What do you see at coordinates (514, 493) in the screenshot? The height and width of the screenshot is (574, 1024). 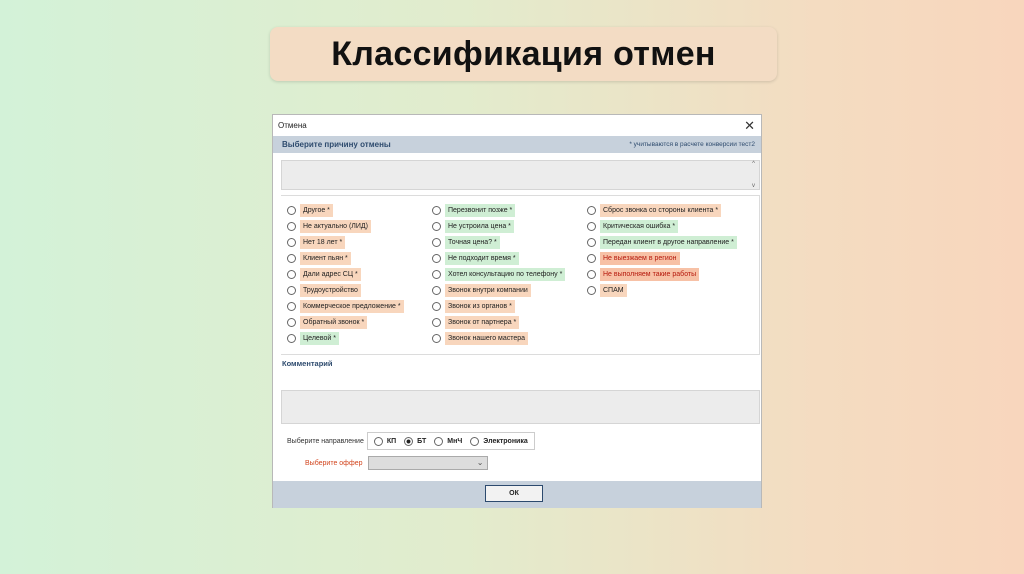 I see `ok-button: ОК` at bounding box center [514, 493].